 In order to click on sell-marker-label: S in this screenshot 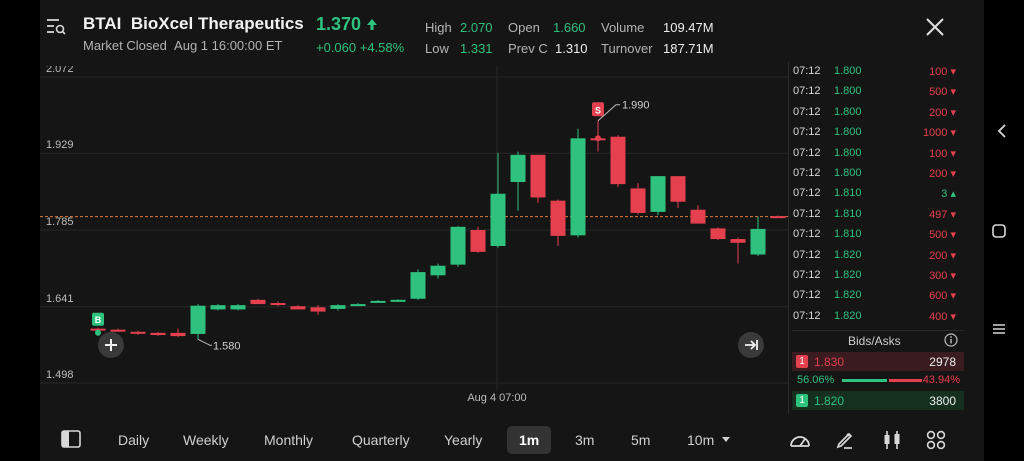, I will do `click(598, 110)`.